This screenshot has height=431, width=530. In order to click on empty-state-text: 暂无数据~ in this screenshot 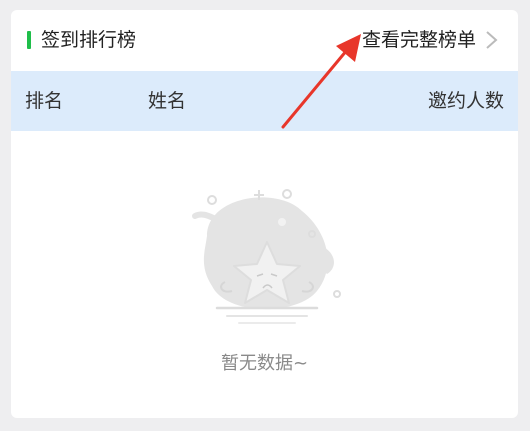, I will do `click(264, 363)`.